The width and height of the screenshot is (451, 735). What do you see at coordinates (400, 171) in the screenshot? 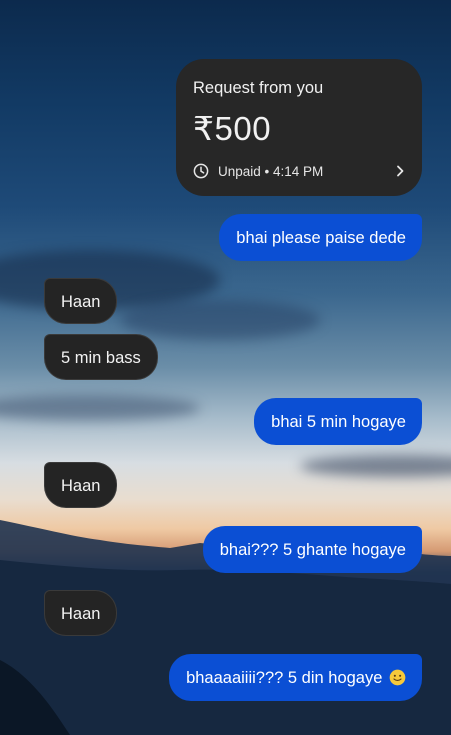
I see `chevron-right-icon` at bounding box center [400, 171].